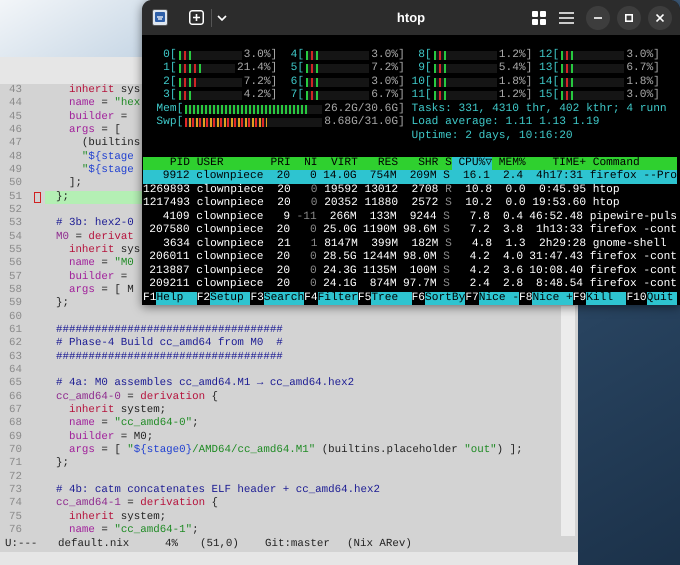 The width and height of the screenshot is (680, 565). What do you see at coordinates (95, 224) in the screenshot?
I see `code-line: # 3b: hex2-0` at bounding box center [95, 224].